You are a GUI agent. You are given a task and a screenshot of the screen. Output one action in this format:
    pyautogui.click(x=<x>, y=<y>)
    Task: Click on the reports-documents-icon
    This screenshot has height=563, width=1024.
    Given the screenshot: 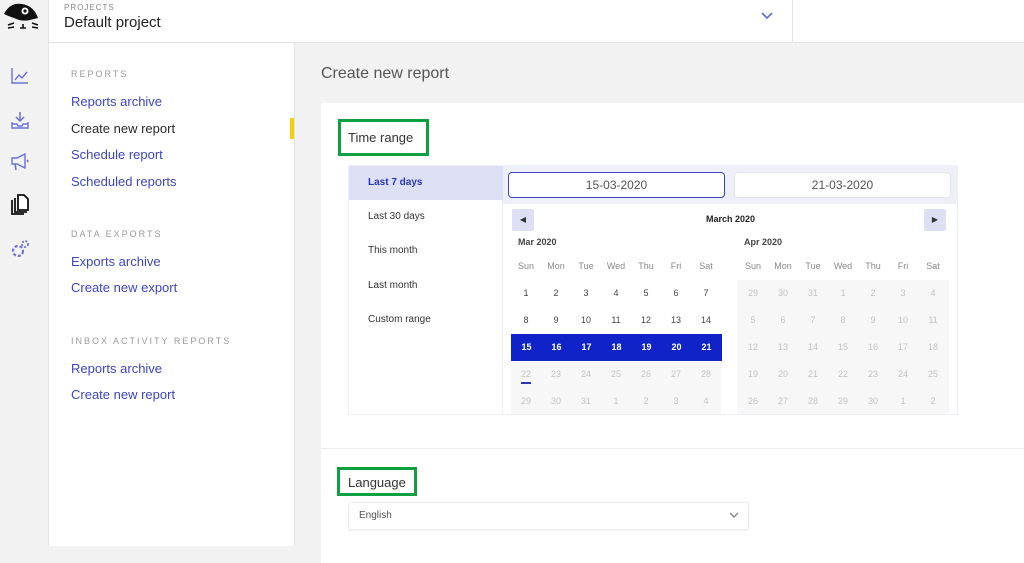 What is the action you would take?
    pyautogui.click(x=20, y=205)
    